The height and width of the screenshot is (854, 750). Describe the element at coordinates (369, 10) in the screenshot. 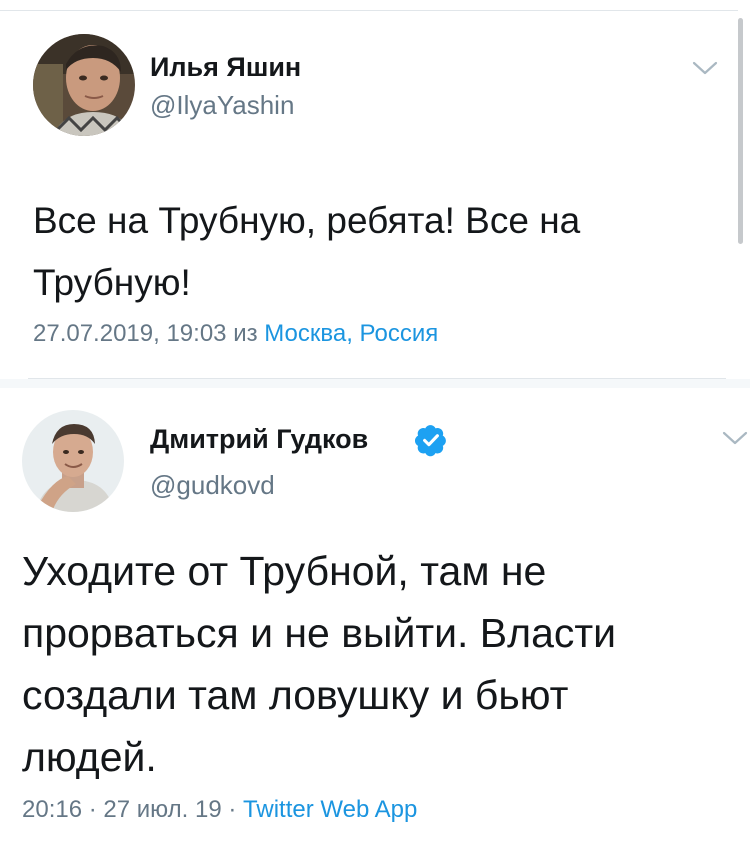

I see `top-border` at that location.